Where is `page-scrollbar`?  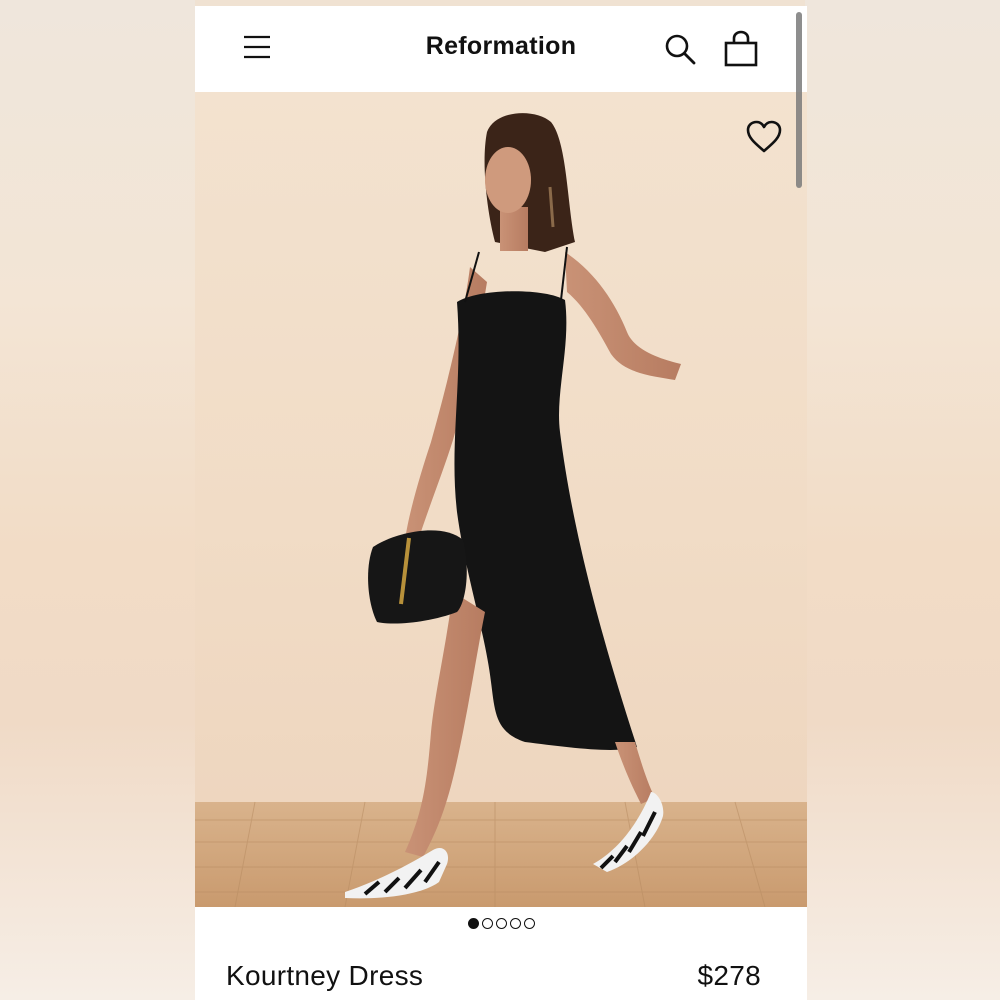
page-scrollbar is located at coordinates (799, 100).